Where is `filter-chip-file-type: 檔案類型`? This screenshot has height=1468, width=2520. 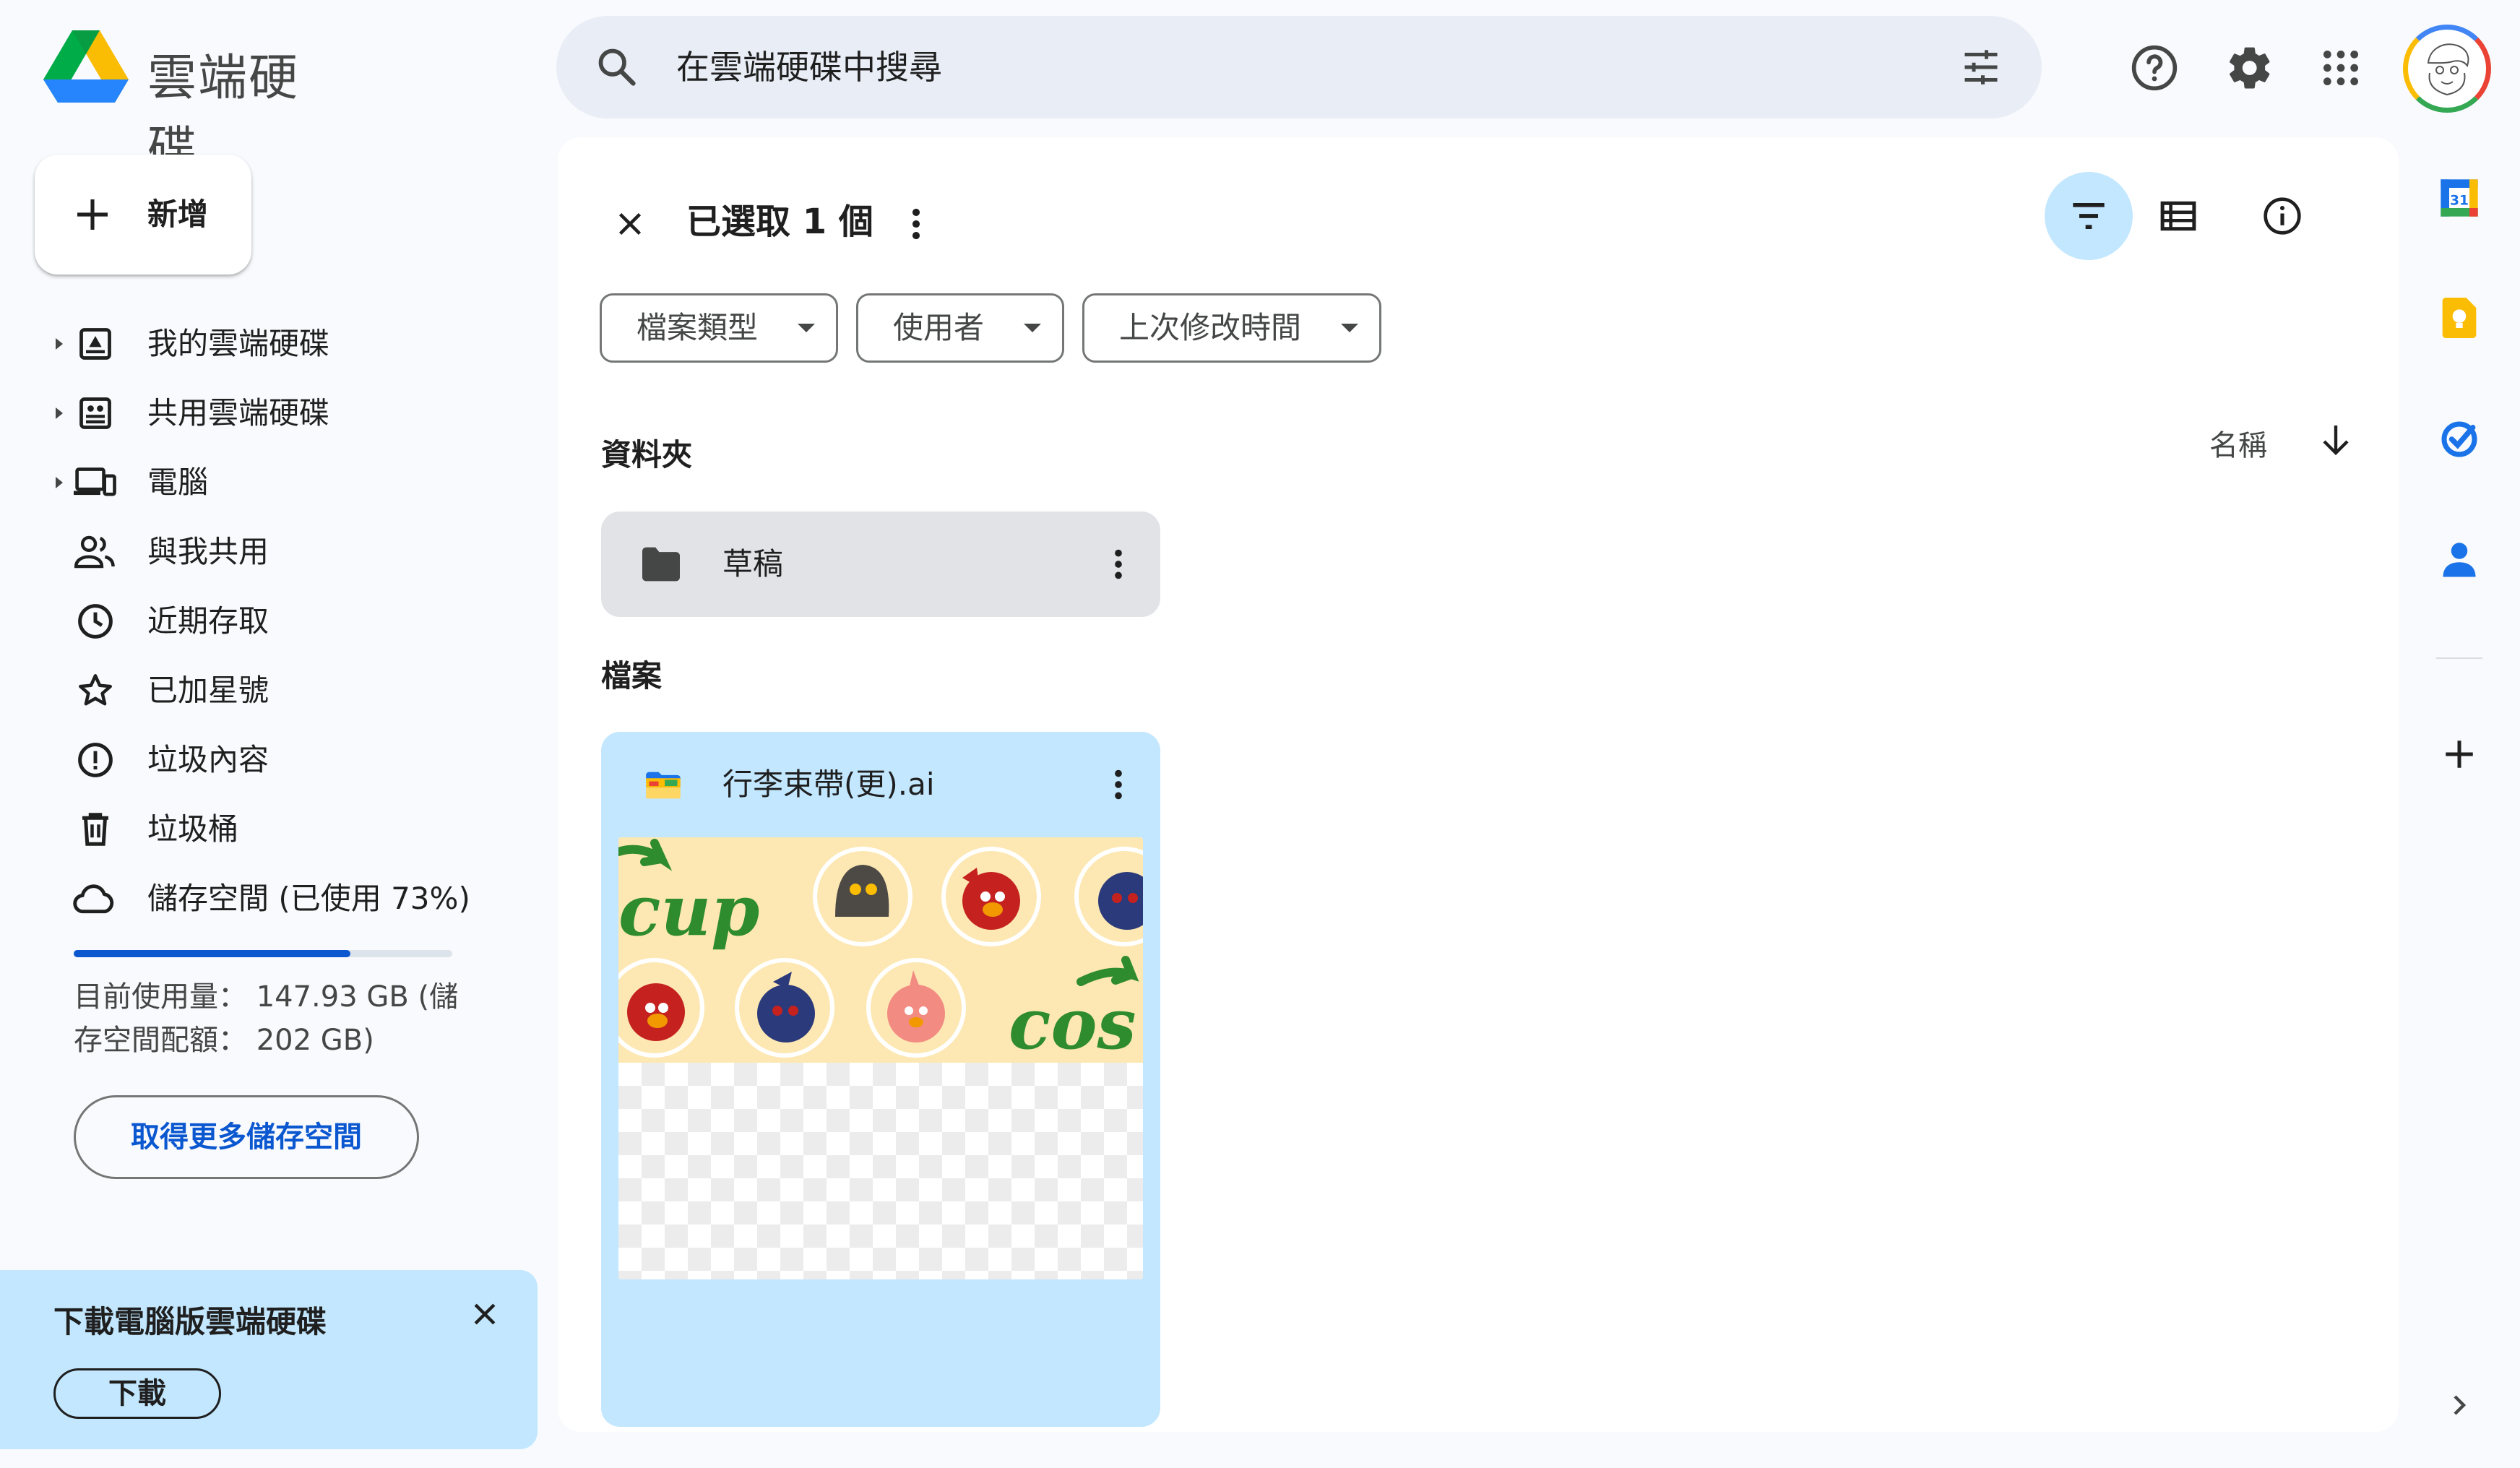
filter-chip-file-type: 檔案類型 is located at coordinates (719, 328).